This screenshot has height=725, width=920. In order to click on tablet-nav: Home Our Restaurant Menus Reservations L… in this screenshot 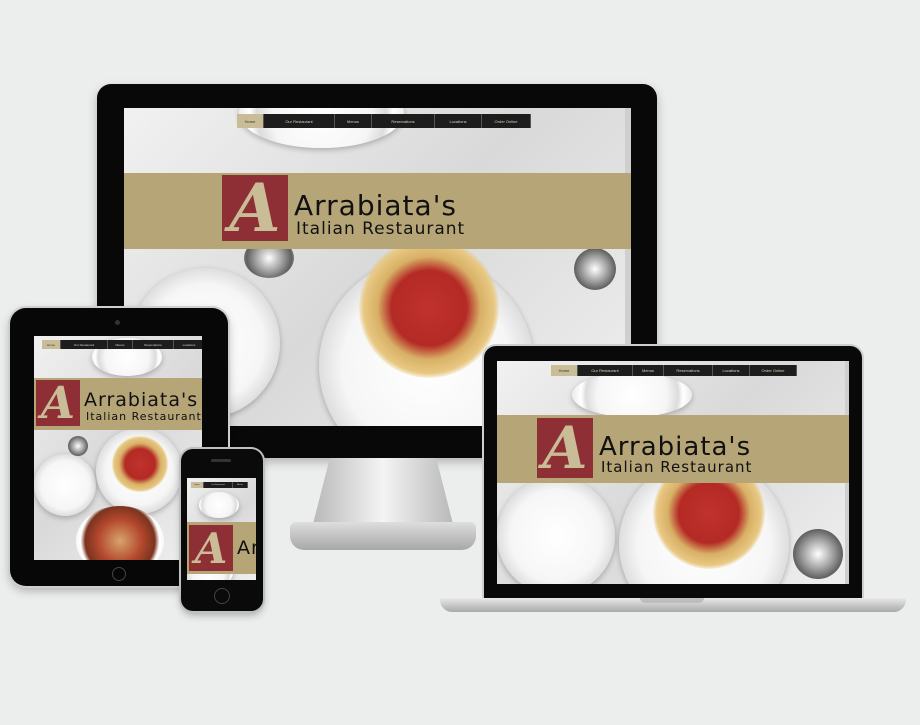, I will do `click(122, 344)`.